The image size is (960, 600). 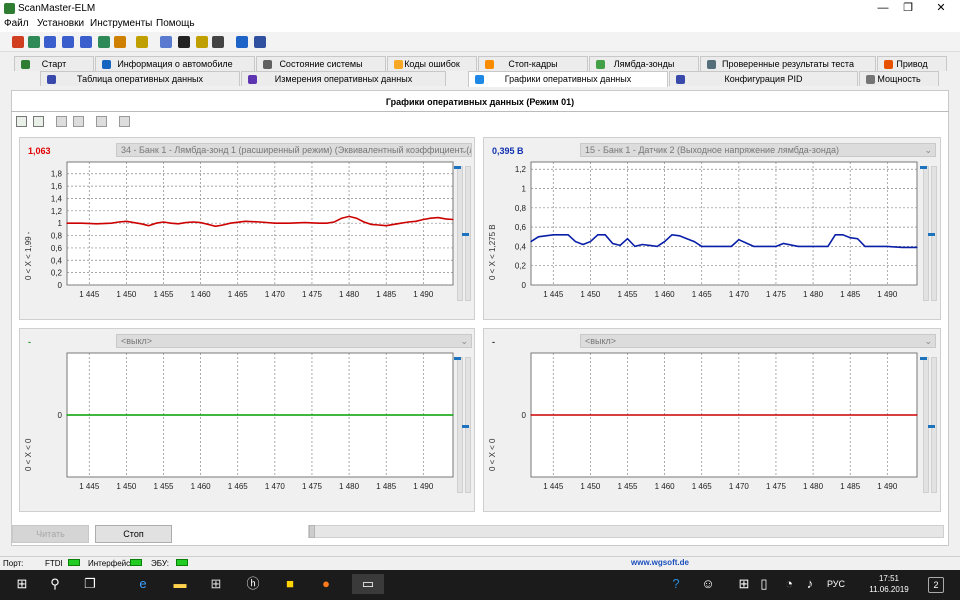 I want to click on add-graph2-icon, so click(x=38, y=121).